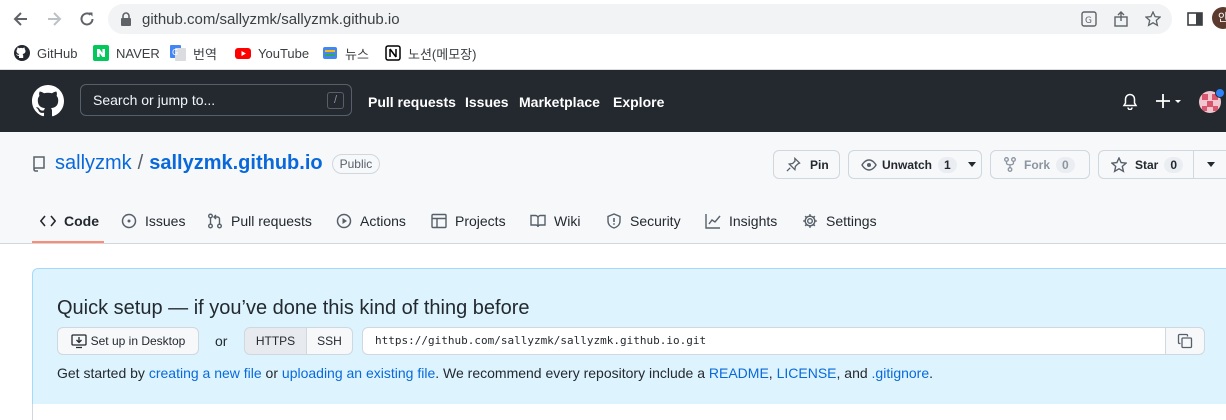 The height and width of the screenshot is (420, 1226). Describe the element at coordinates (205, 54) in the screenshot. I see `bookmark-label: 번역` at that location.